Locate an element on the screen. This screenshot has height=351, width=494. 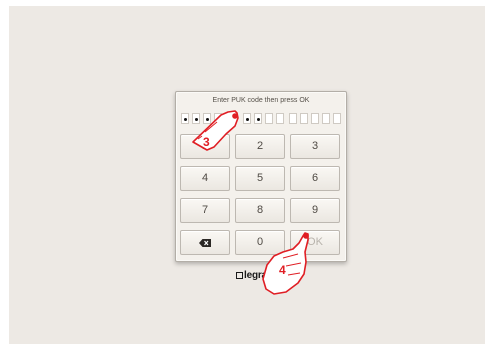
tap-point-4-icon is located at coordinates (306, 236).